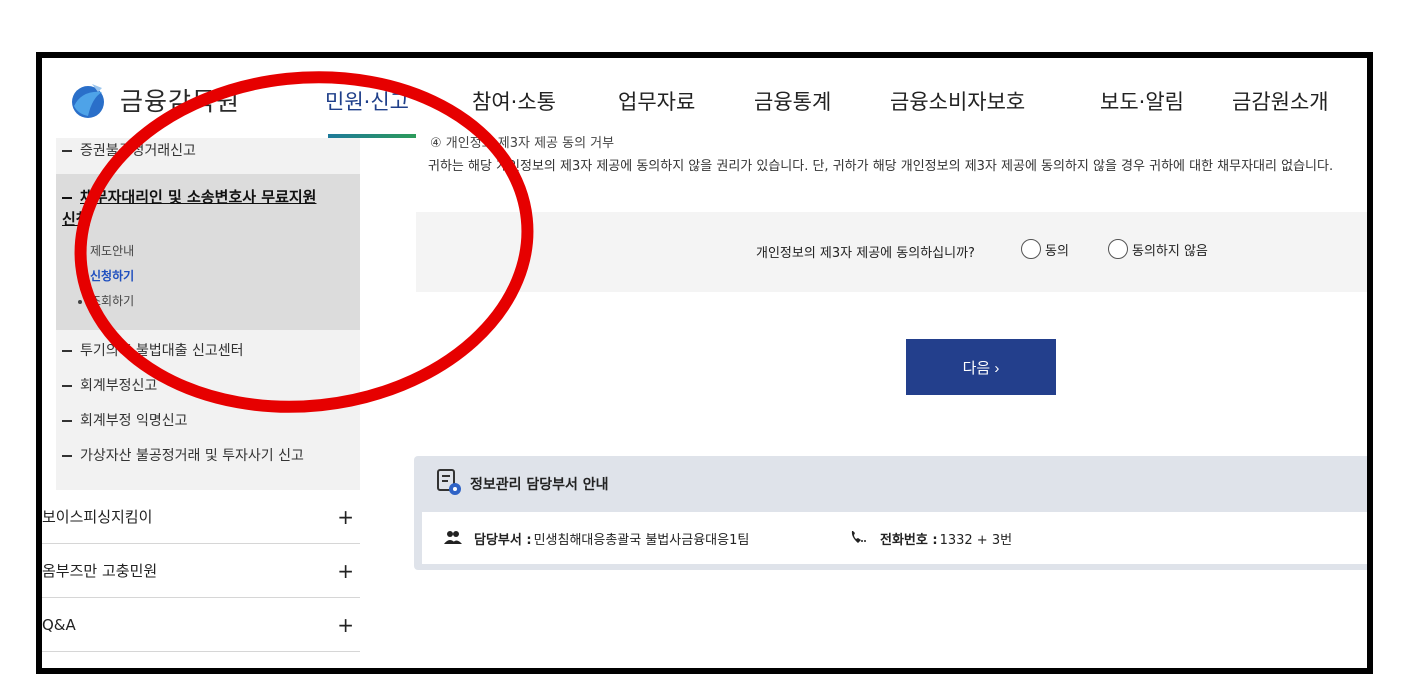 The image size is (1402, 692). What do you see at coordinates (792, 101) in the screenshot?
I see `nav-financial-stats: 금융통계` at bounding box center [792, 101].